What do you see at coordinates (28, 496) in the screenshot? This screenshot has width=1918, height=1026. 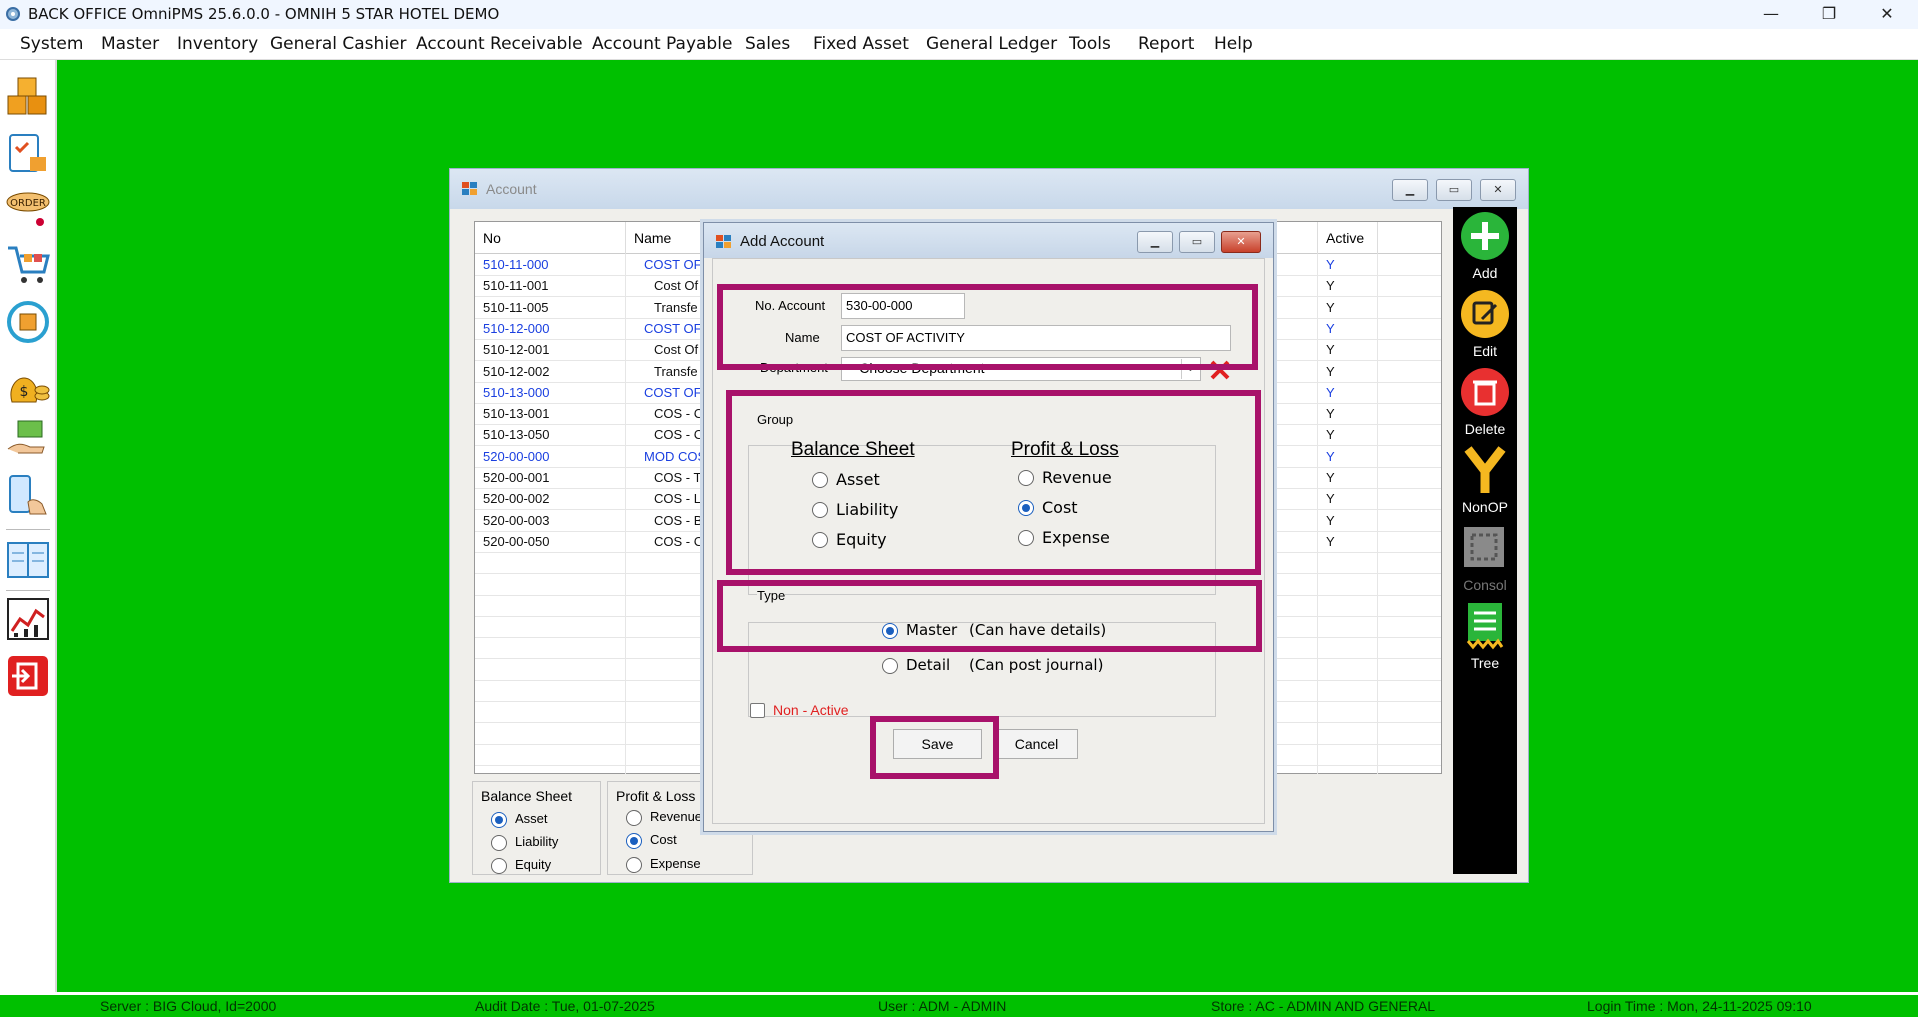 I see `mobile-touch-icon` at bounding box center [28, 496].